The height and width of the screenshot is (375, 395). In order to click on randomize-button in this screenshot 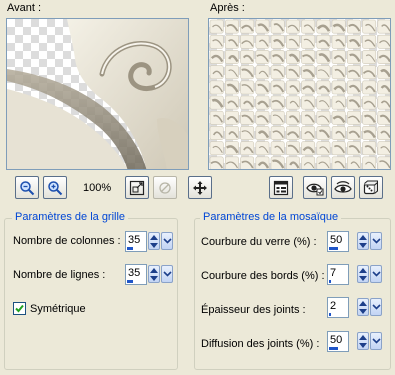, I will do `click(371, 187)`.